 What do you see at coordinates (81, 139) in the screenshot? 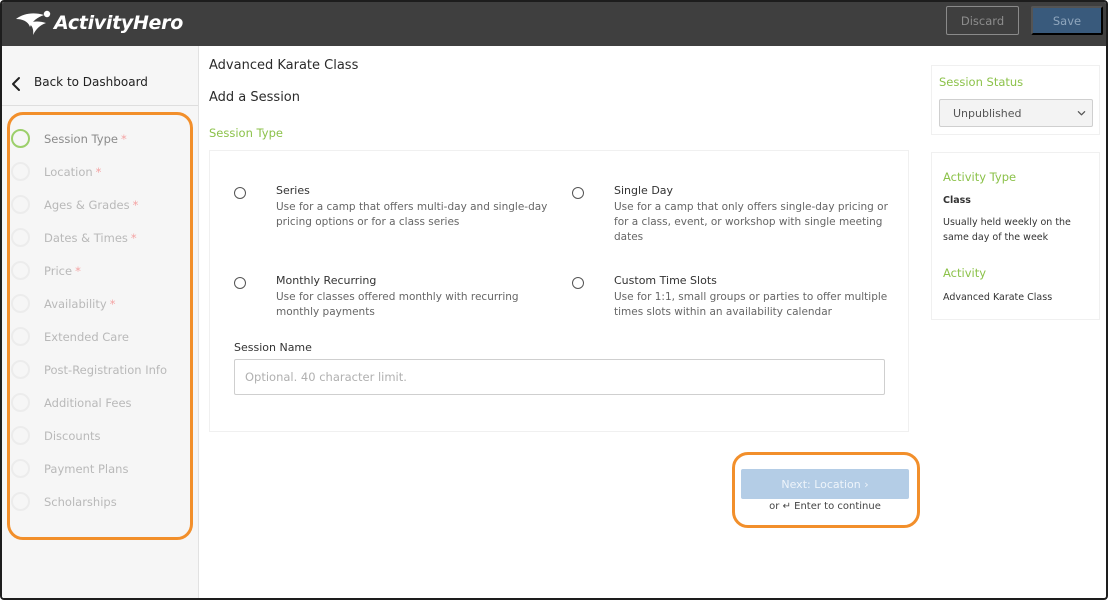
I see `step-label: Session Type` at bounding box center [81, 139].